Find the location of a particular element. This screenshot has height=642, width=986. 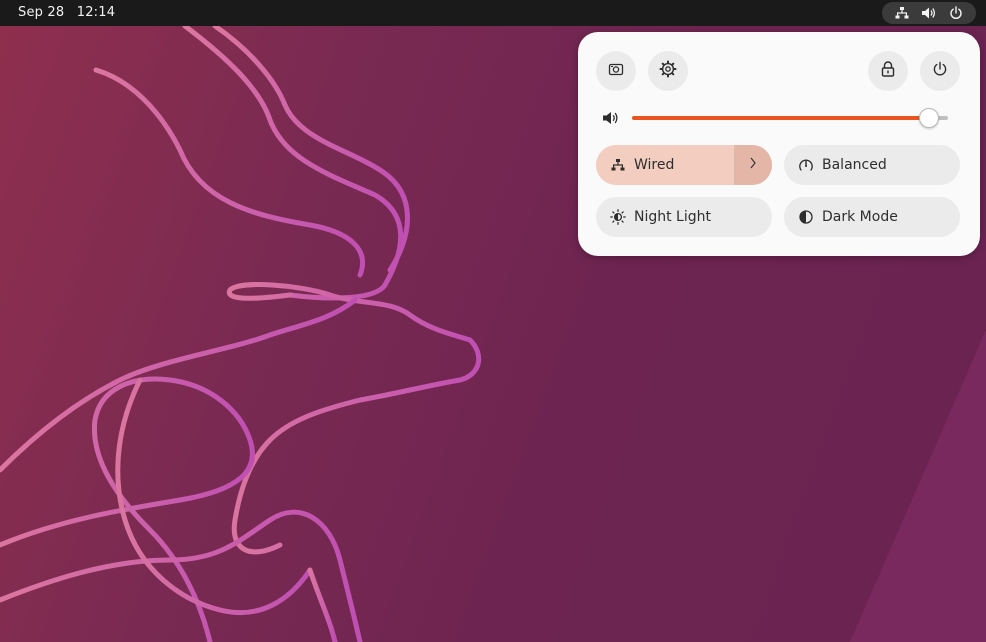

quick-settings-panel: Wired Balanced Night Light Dark Mode is located at coordinates (779, 144).